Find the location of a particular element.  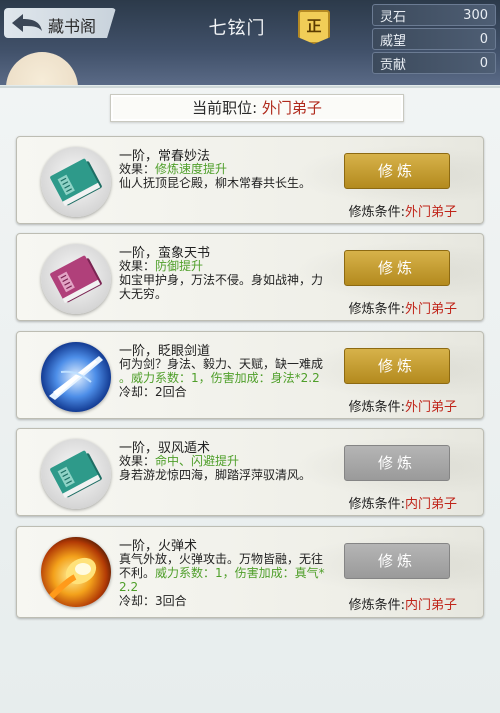

desc-text: 冷却：3回合 is located at coordinates (153, 601).